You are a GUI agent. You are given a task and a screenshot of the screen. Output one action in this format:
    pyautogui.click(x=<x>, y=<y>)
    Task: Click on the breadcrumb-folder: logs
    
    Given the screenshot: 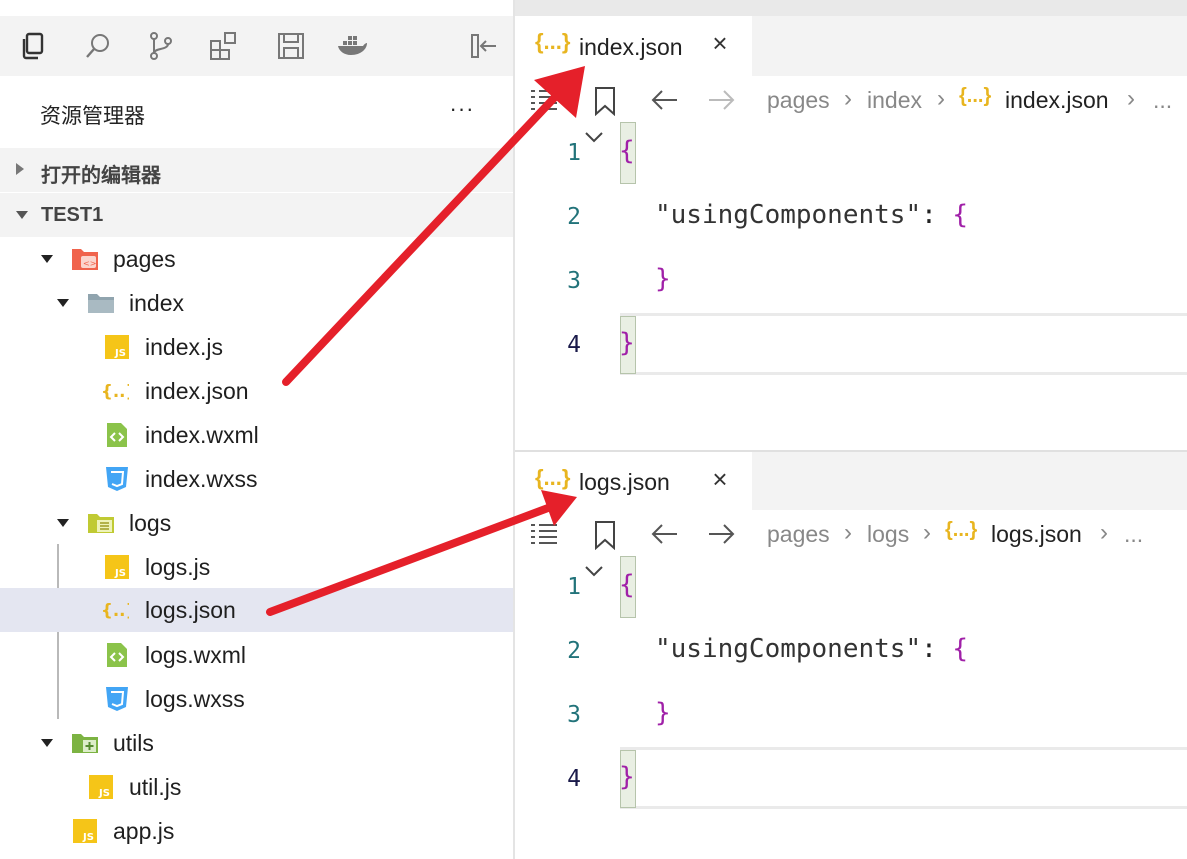 What is the action you would take?
    pyautogui.click(x=888, y=534)
    